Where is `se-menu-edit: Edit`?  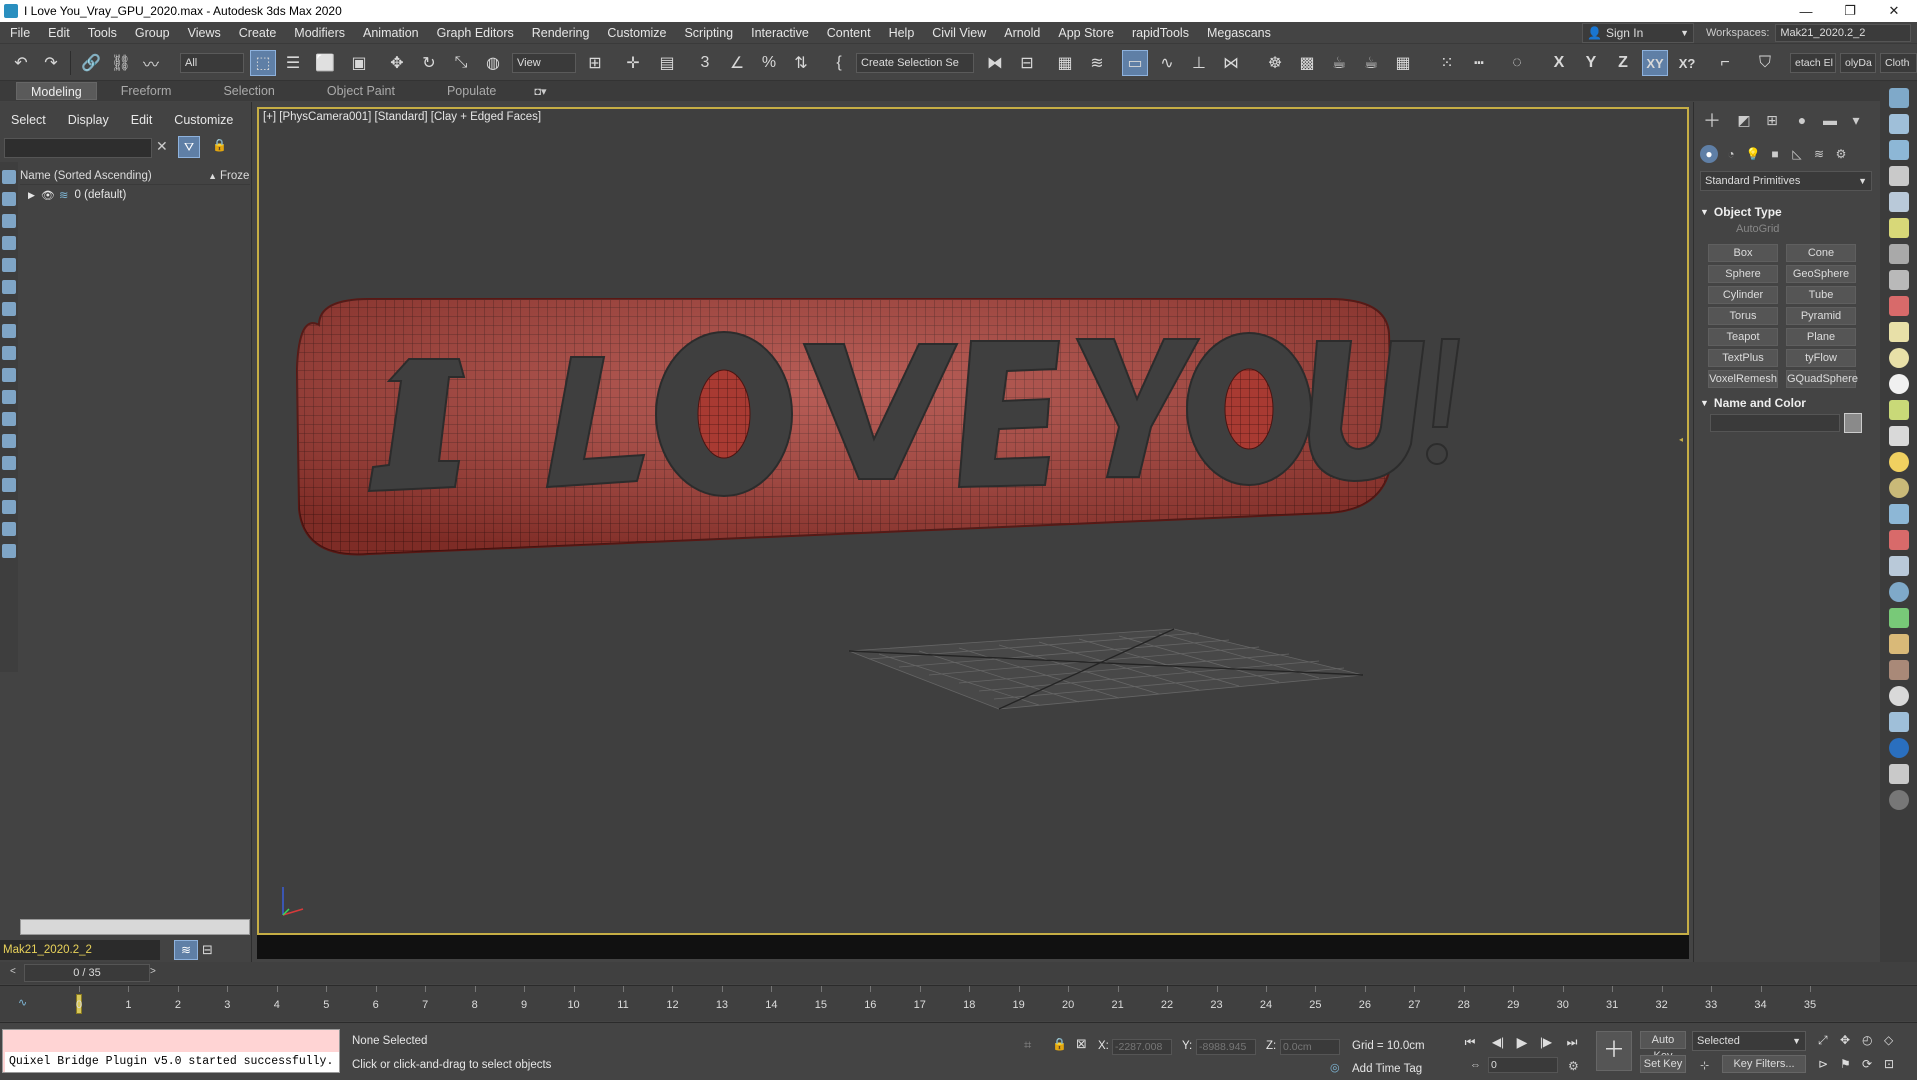
se-menu-edit: Edit is located at coordinates (142, 120).